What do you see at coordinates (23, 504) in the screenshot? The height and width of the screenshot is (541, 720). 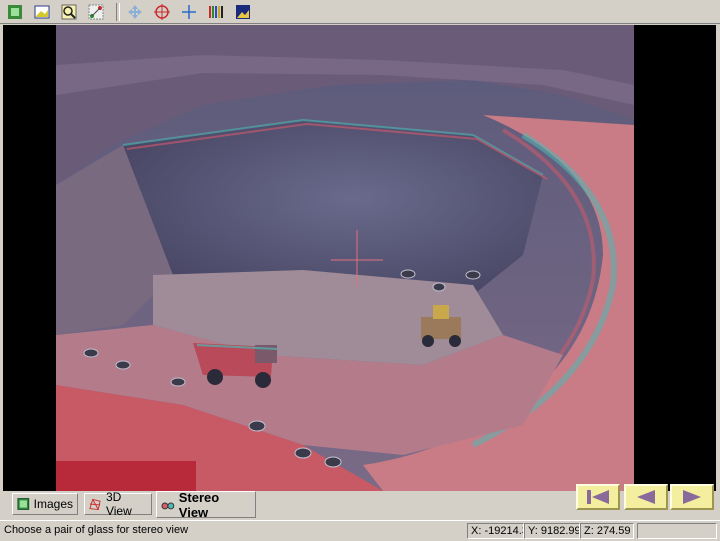 I see `images-tab-icon` at bounding box center [23, 504].